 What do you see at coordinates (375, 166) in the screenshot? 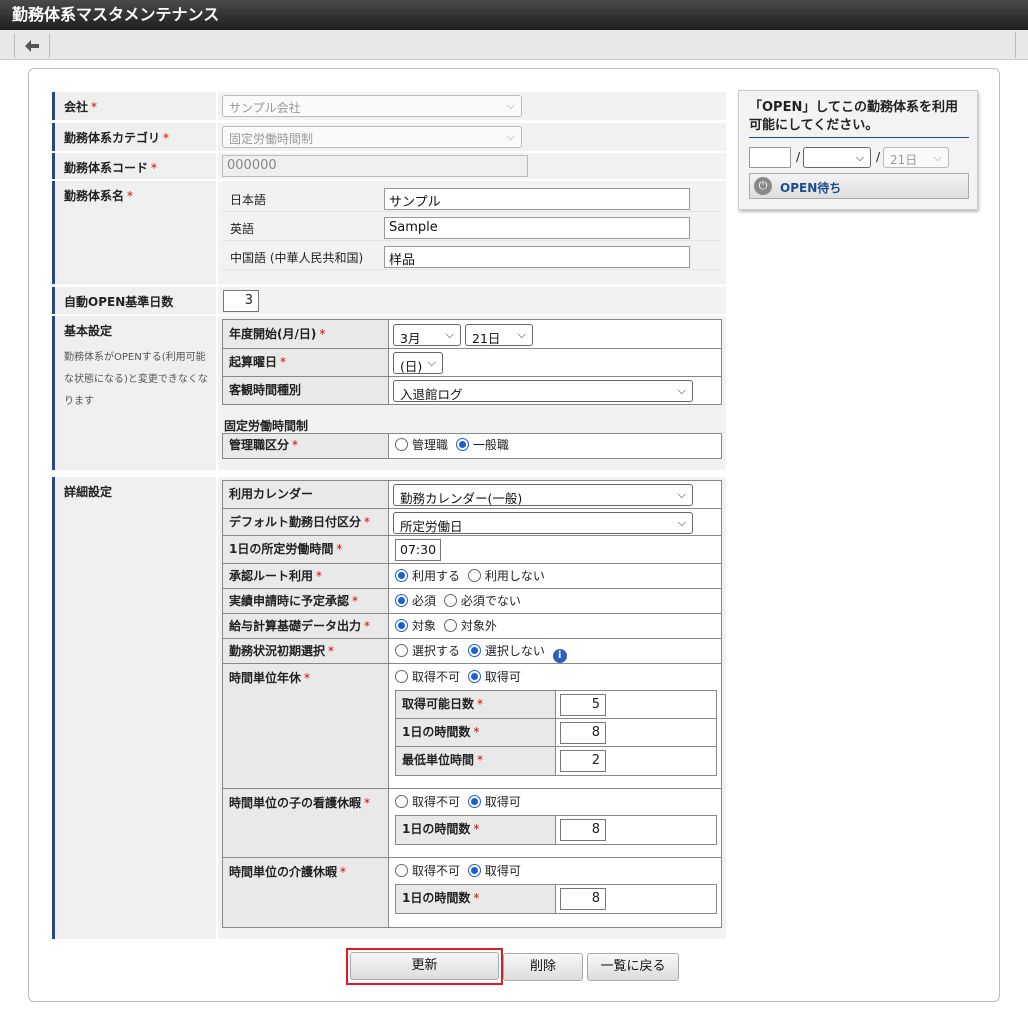
I see `code-field: 000000` at bounding box center [375, 166].